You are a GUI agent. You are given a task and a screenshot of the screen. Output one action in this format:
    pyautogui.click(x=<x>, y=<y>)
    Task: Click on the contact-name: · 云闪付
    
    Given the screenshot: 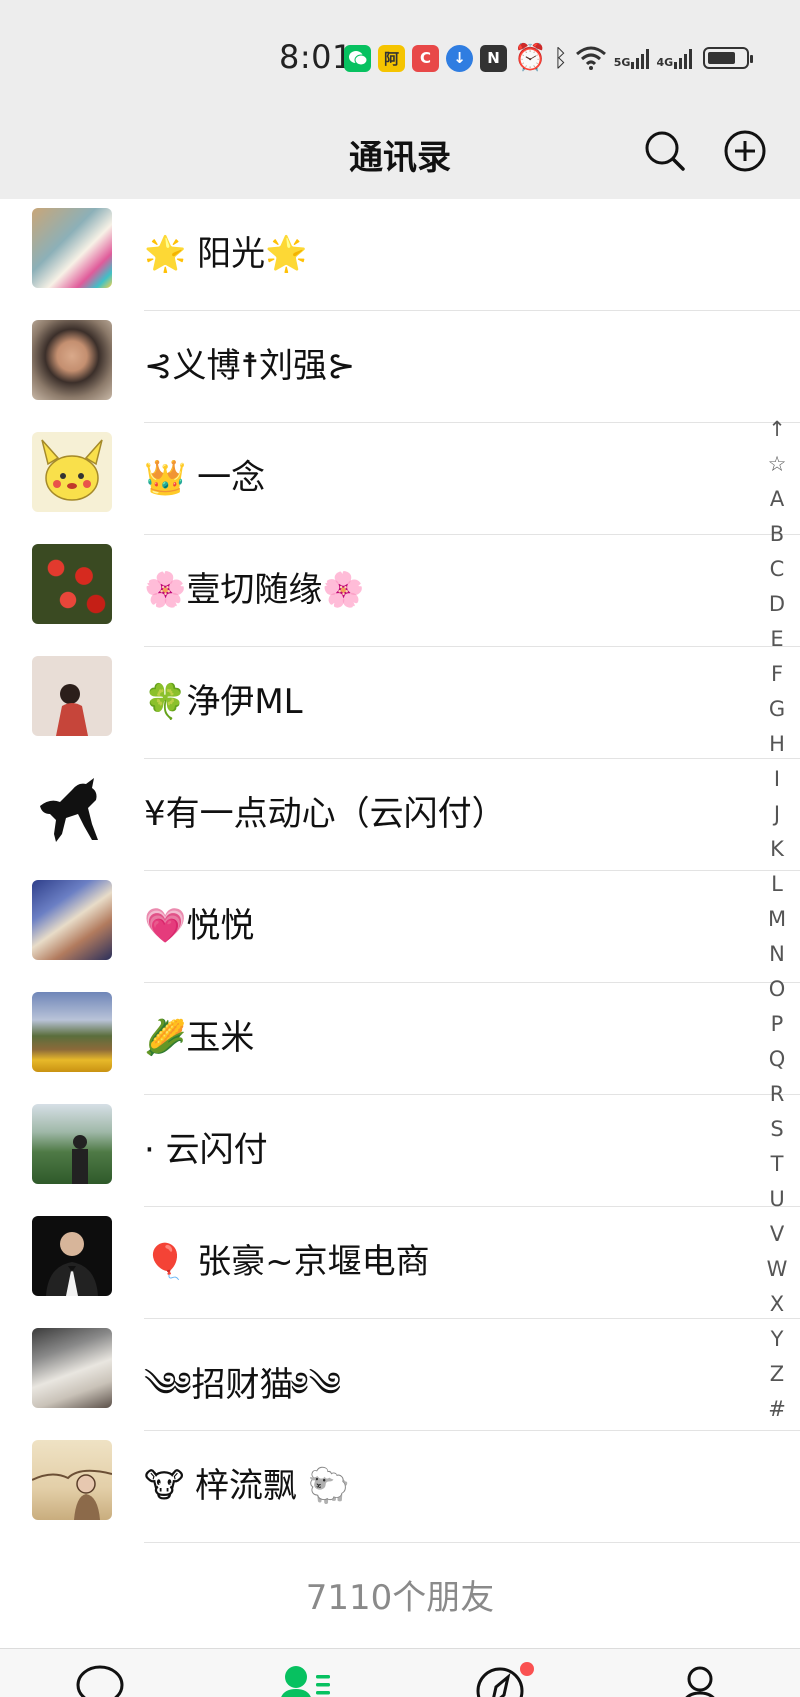 What is the action you would take?
    pyautogui.click(x=206, y=1150)
    